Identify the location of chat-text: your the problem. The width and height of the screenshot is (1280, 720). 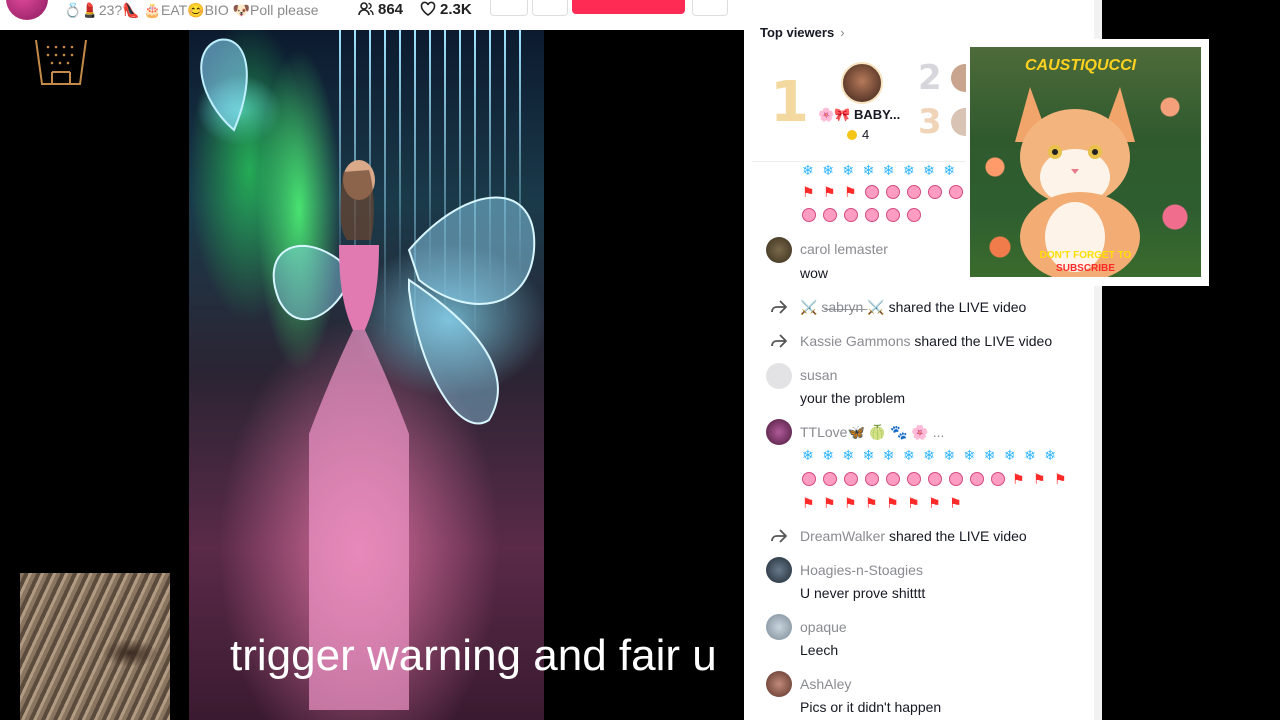
(853, 398).